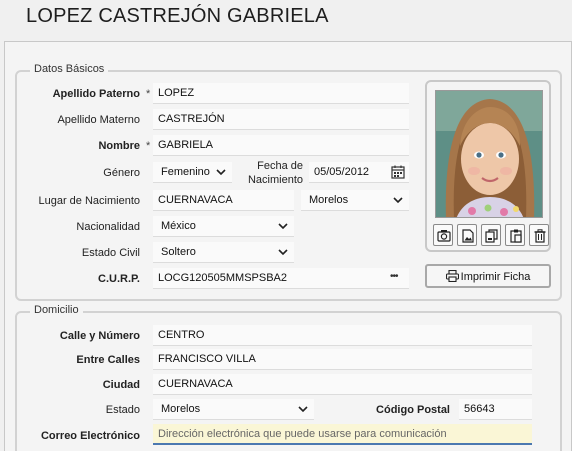  What do you see at coordinates (233, 409) in the screenshot?
I see `estado-select: Morelos` at bounding box center [233, 409].